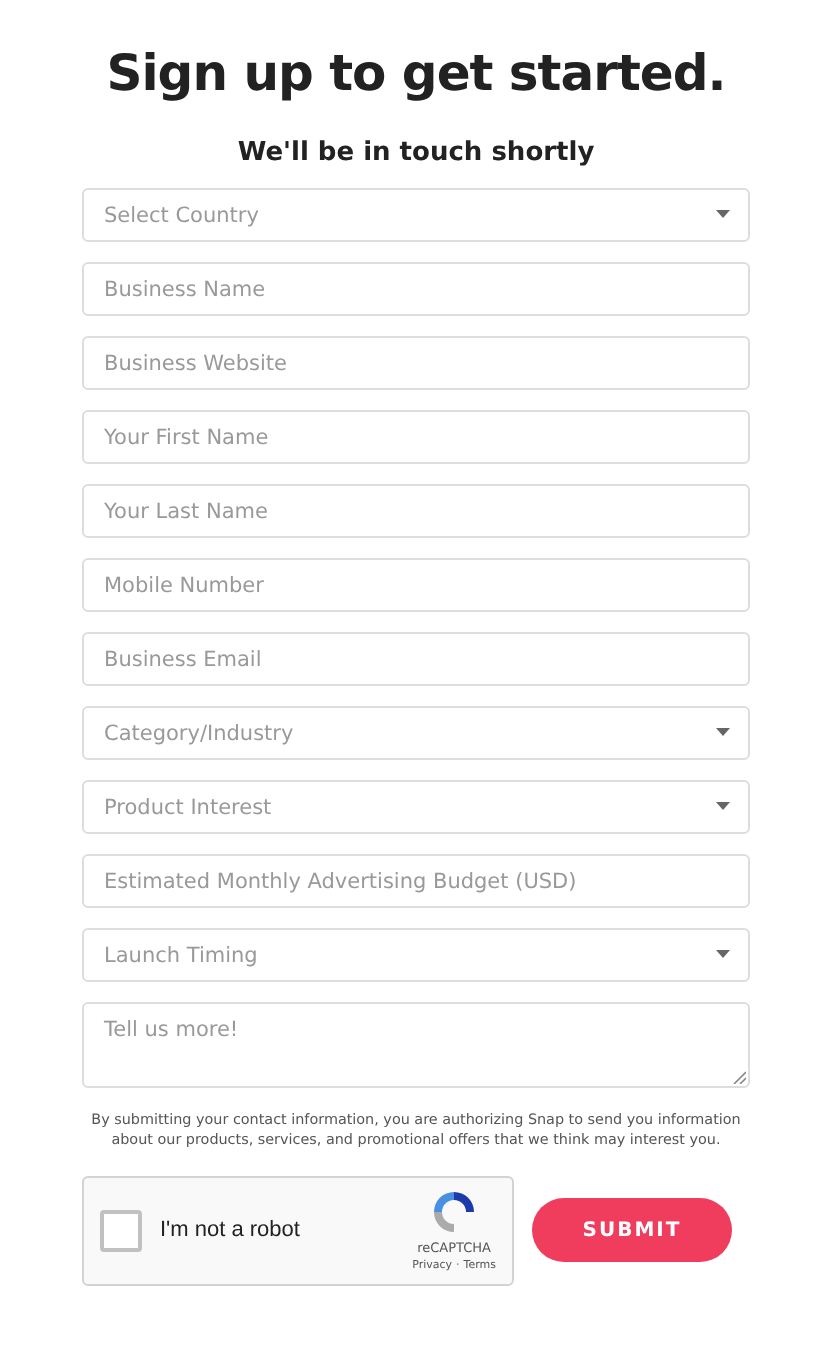 The image size is (832, 1350). I want to click on captcha-label: I'm not a robot, so click(231, 1230).